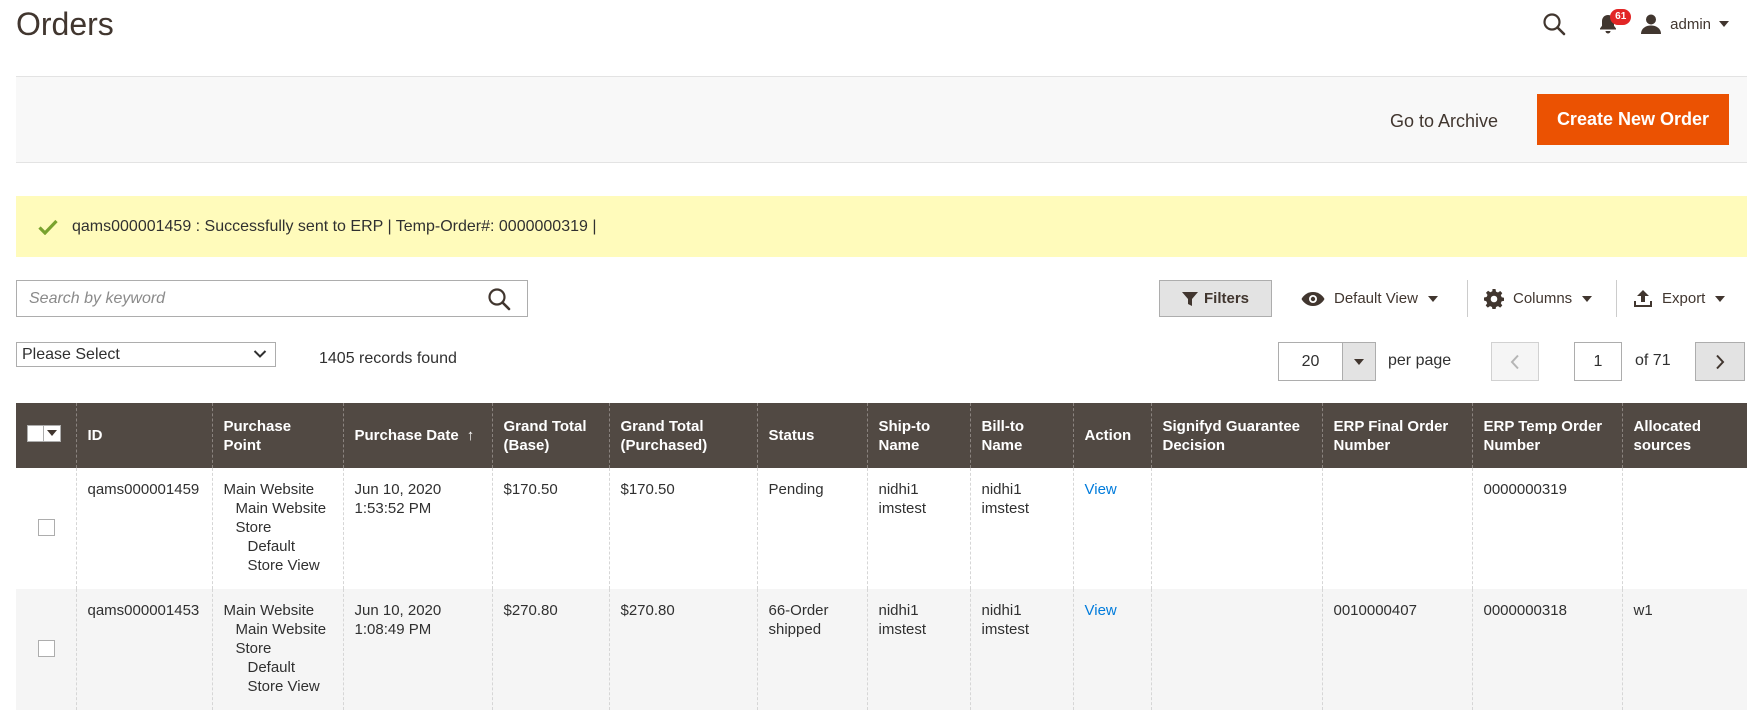 The width and height of the screenshot is (1747, 711). Describe the element at coordinates (1546, 435) in the screenshot. I see `col-header-erp-temp: ERP Temp Order Number` at that location.